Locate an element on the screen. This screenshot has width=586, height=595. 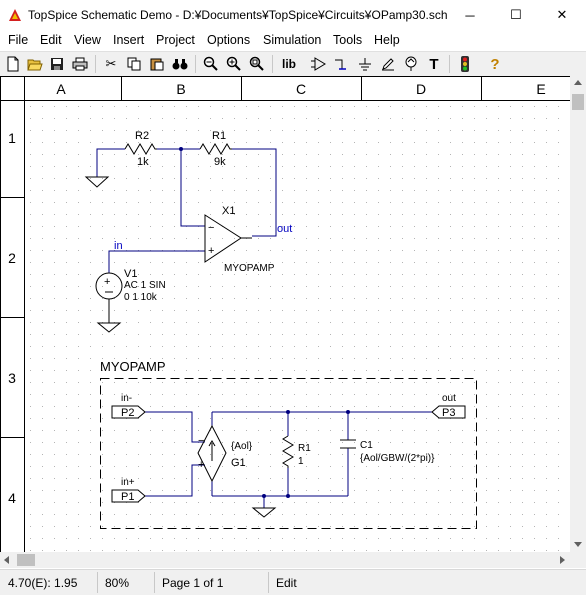
open-folder-icon is located at coordinates (35, 65).